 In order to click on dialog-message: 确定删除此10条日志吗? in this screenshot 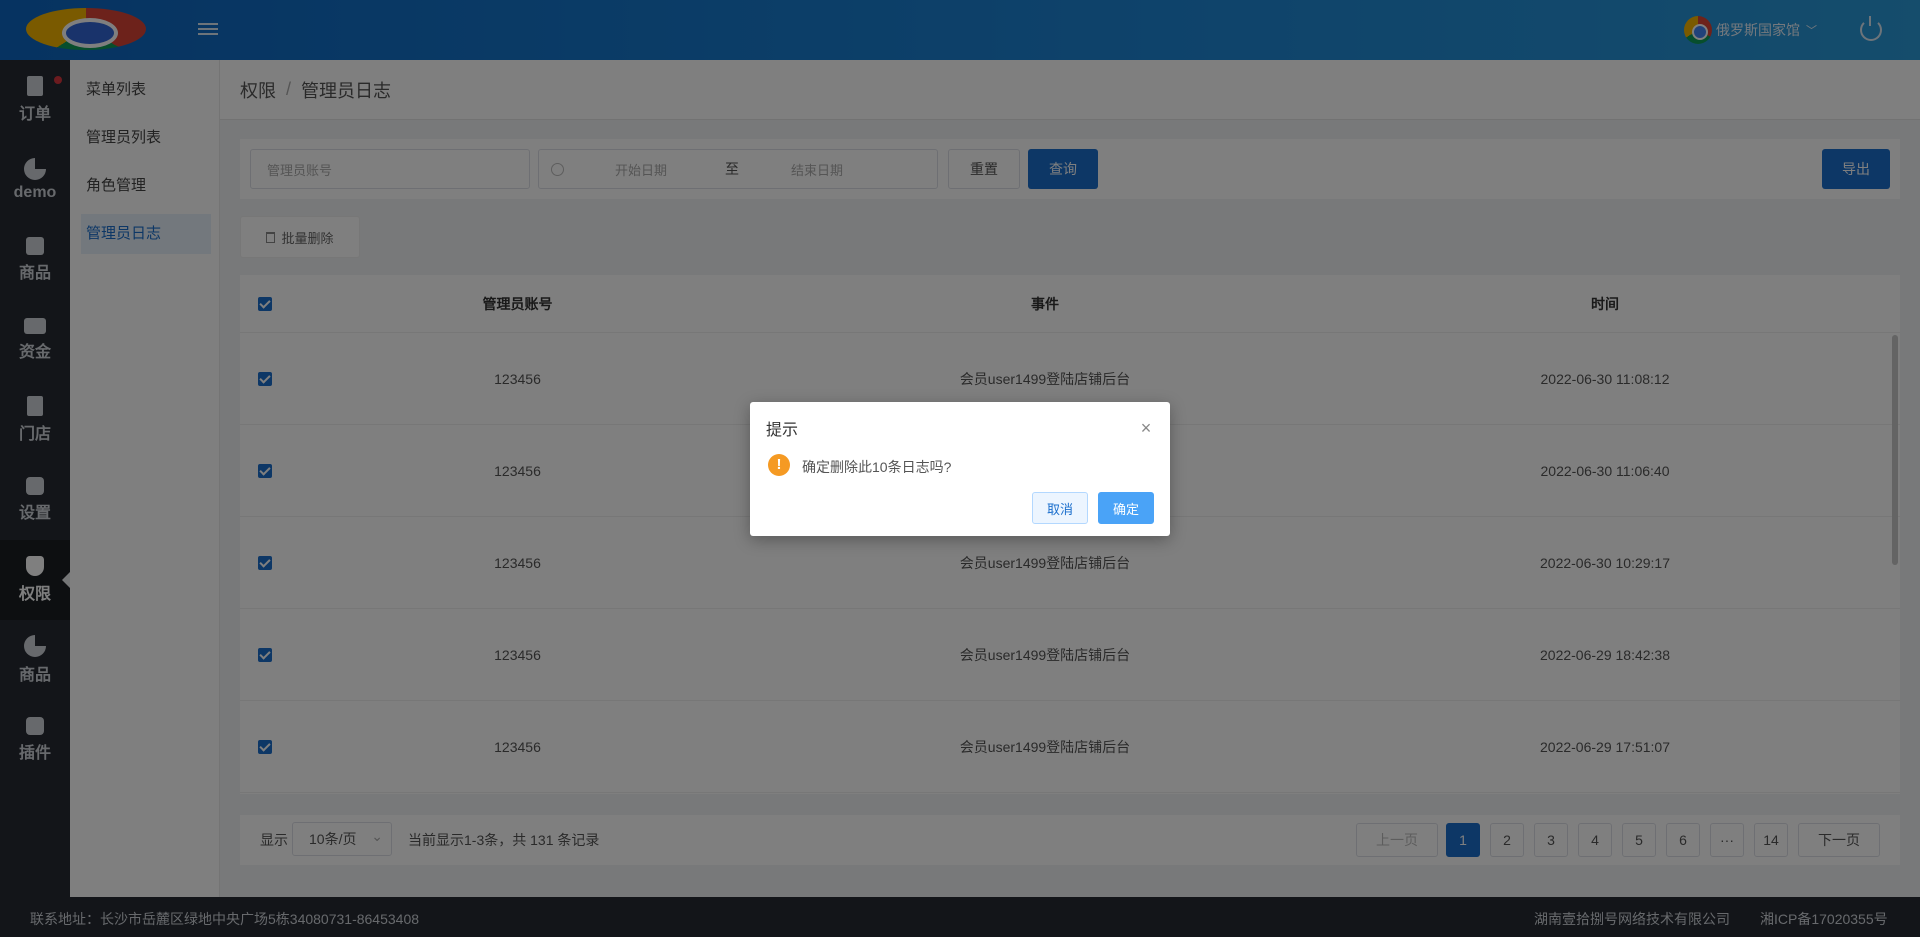, I will do `click(877, 467)`.